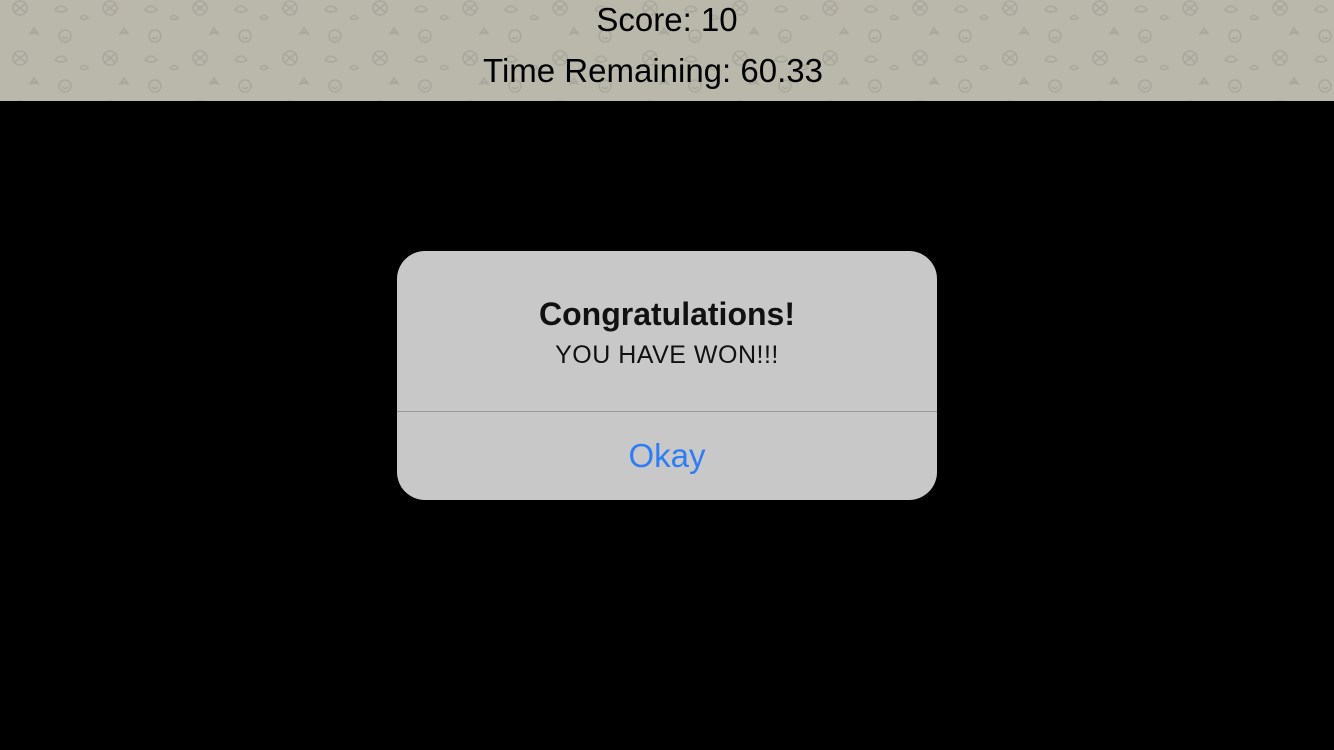 This screenshot has width=1334, height=750. Describe the element at coordinates (653, 70) in the screenshot. I see `time-remaining-label: Time Remaining: 60.33` at that location.